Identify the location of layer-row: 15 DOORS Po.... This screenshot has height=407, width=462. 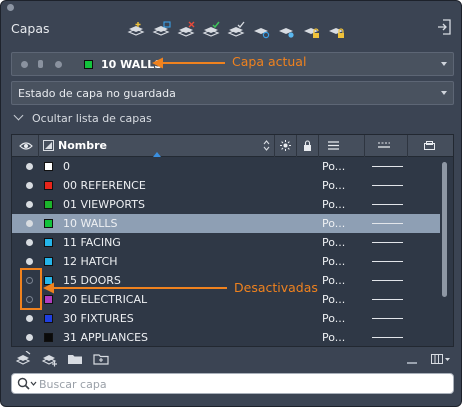
(226, 280).